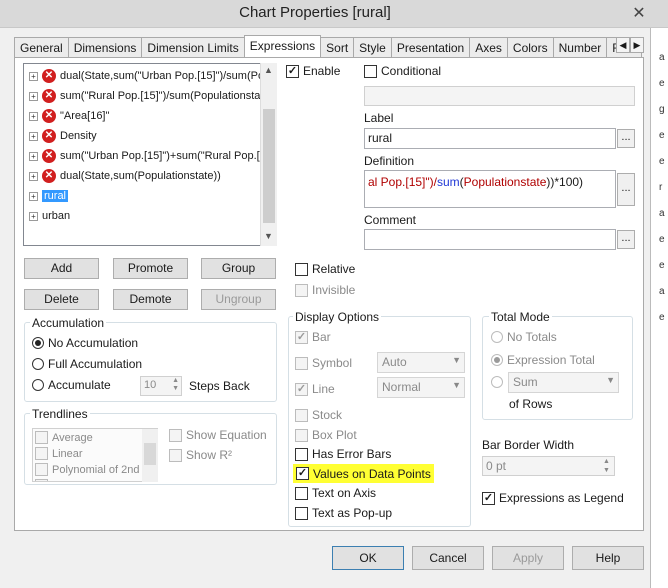 This screenshot has width=668, height=588. What do you see at coordinates (301, 290) in the screenshot?
I see `invisible-checkbox` at bounding box center [301, 290].